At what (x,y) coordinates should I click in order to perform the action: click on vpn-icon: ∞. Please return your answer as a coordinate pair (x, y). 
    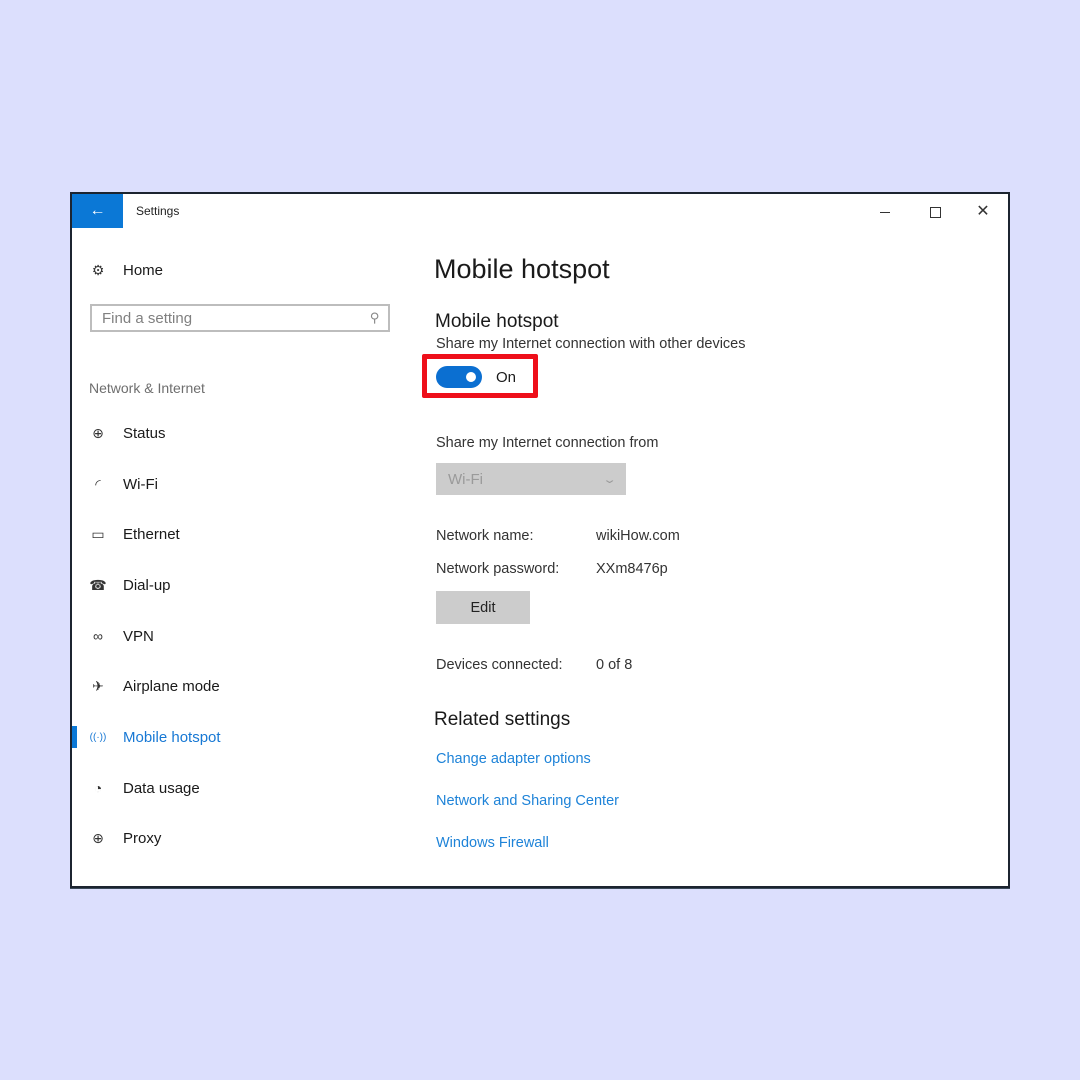
    Looking at the image, I should click on (98, 636).